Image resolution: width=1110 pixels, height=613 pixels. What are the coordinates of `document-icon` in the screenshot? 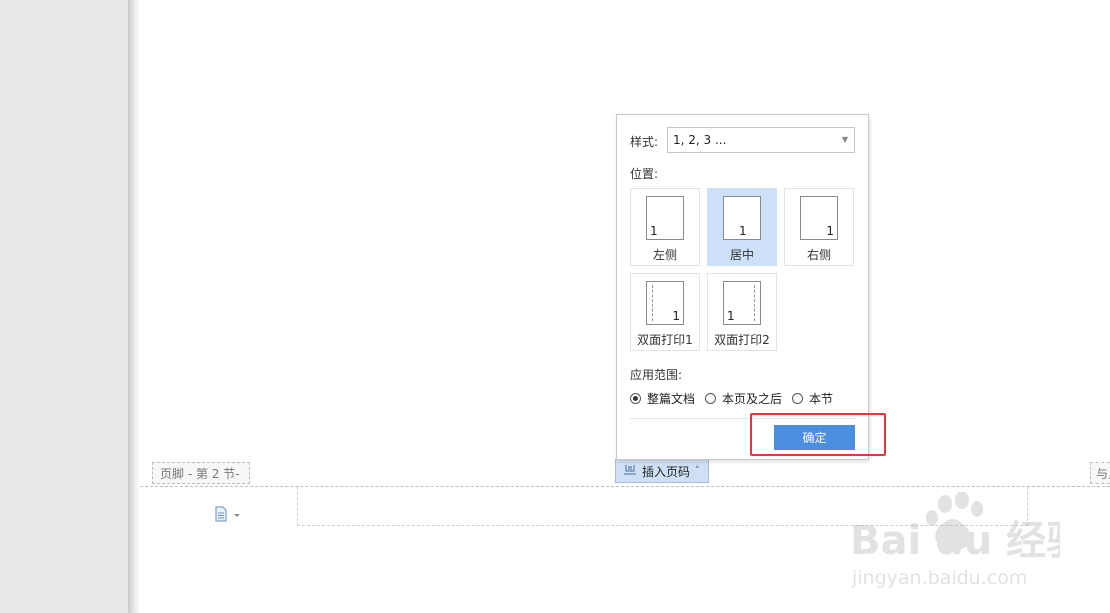 It's located at (228, 514).